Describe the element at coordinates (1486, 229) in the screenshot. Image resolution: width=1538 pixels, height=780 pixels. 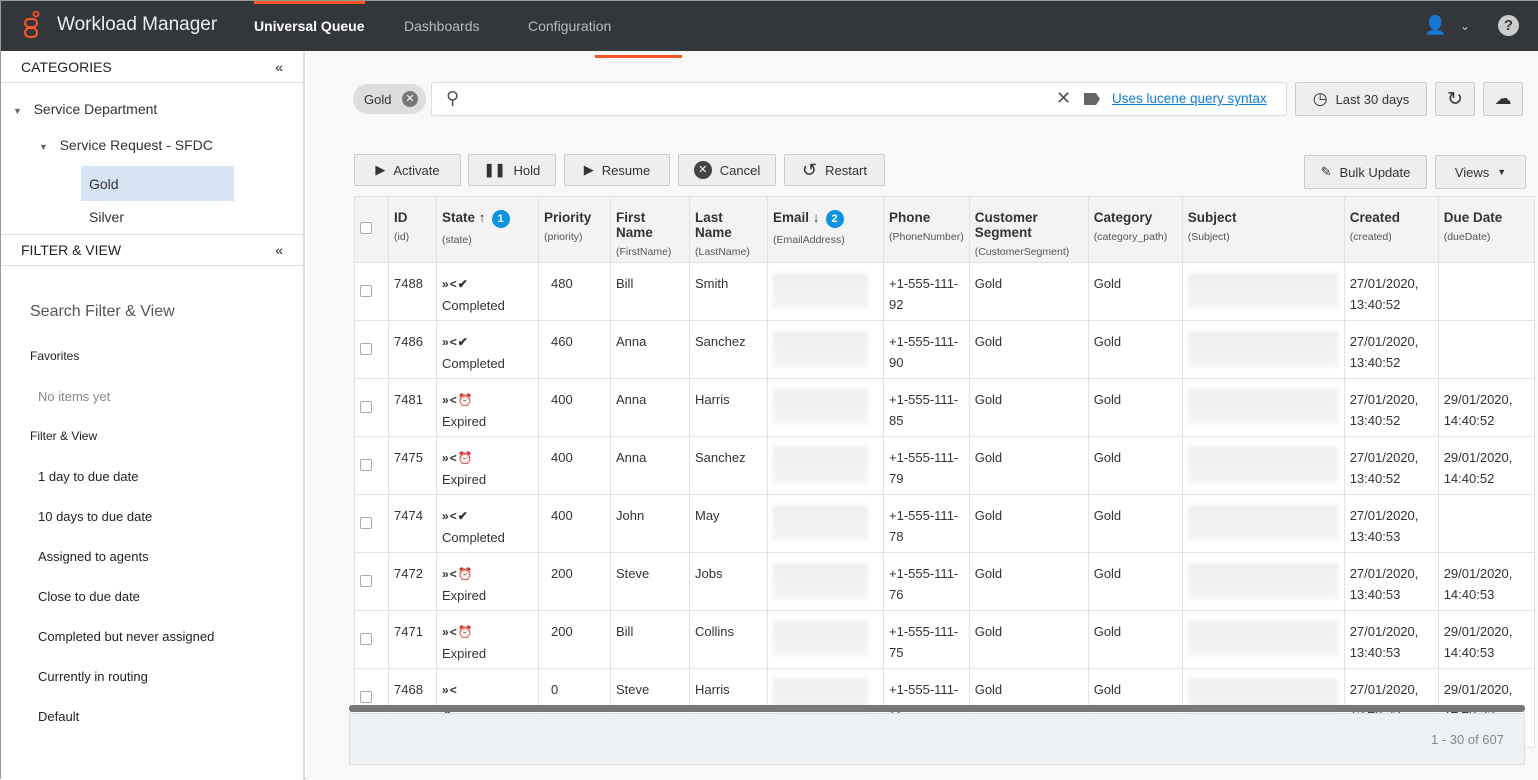
I see `column-header: Due Date (dueDate)` at that location.